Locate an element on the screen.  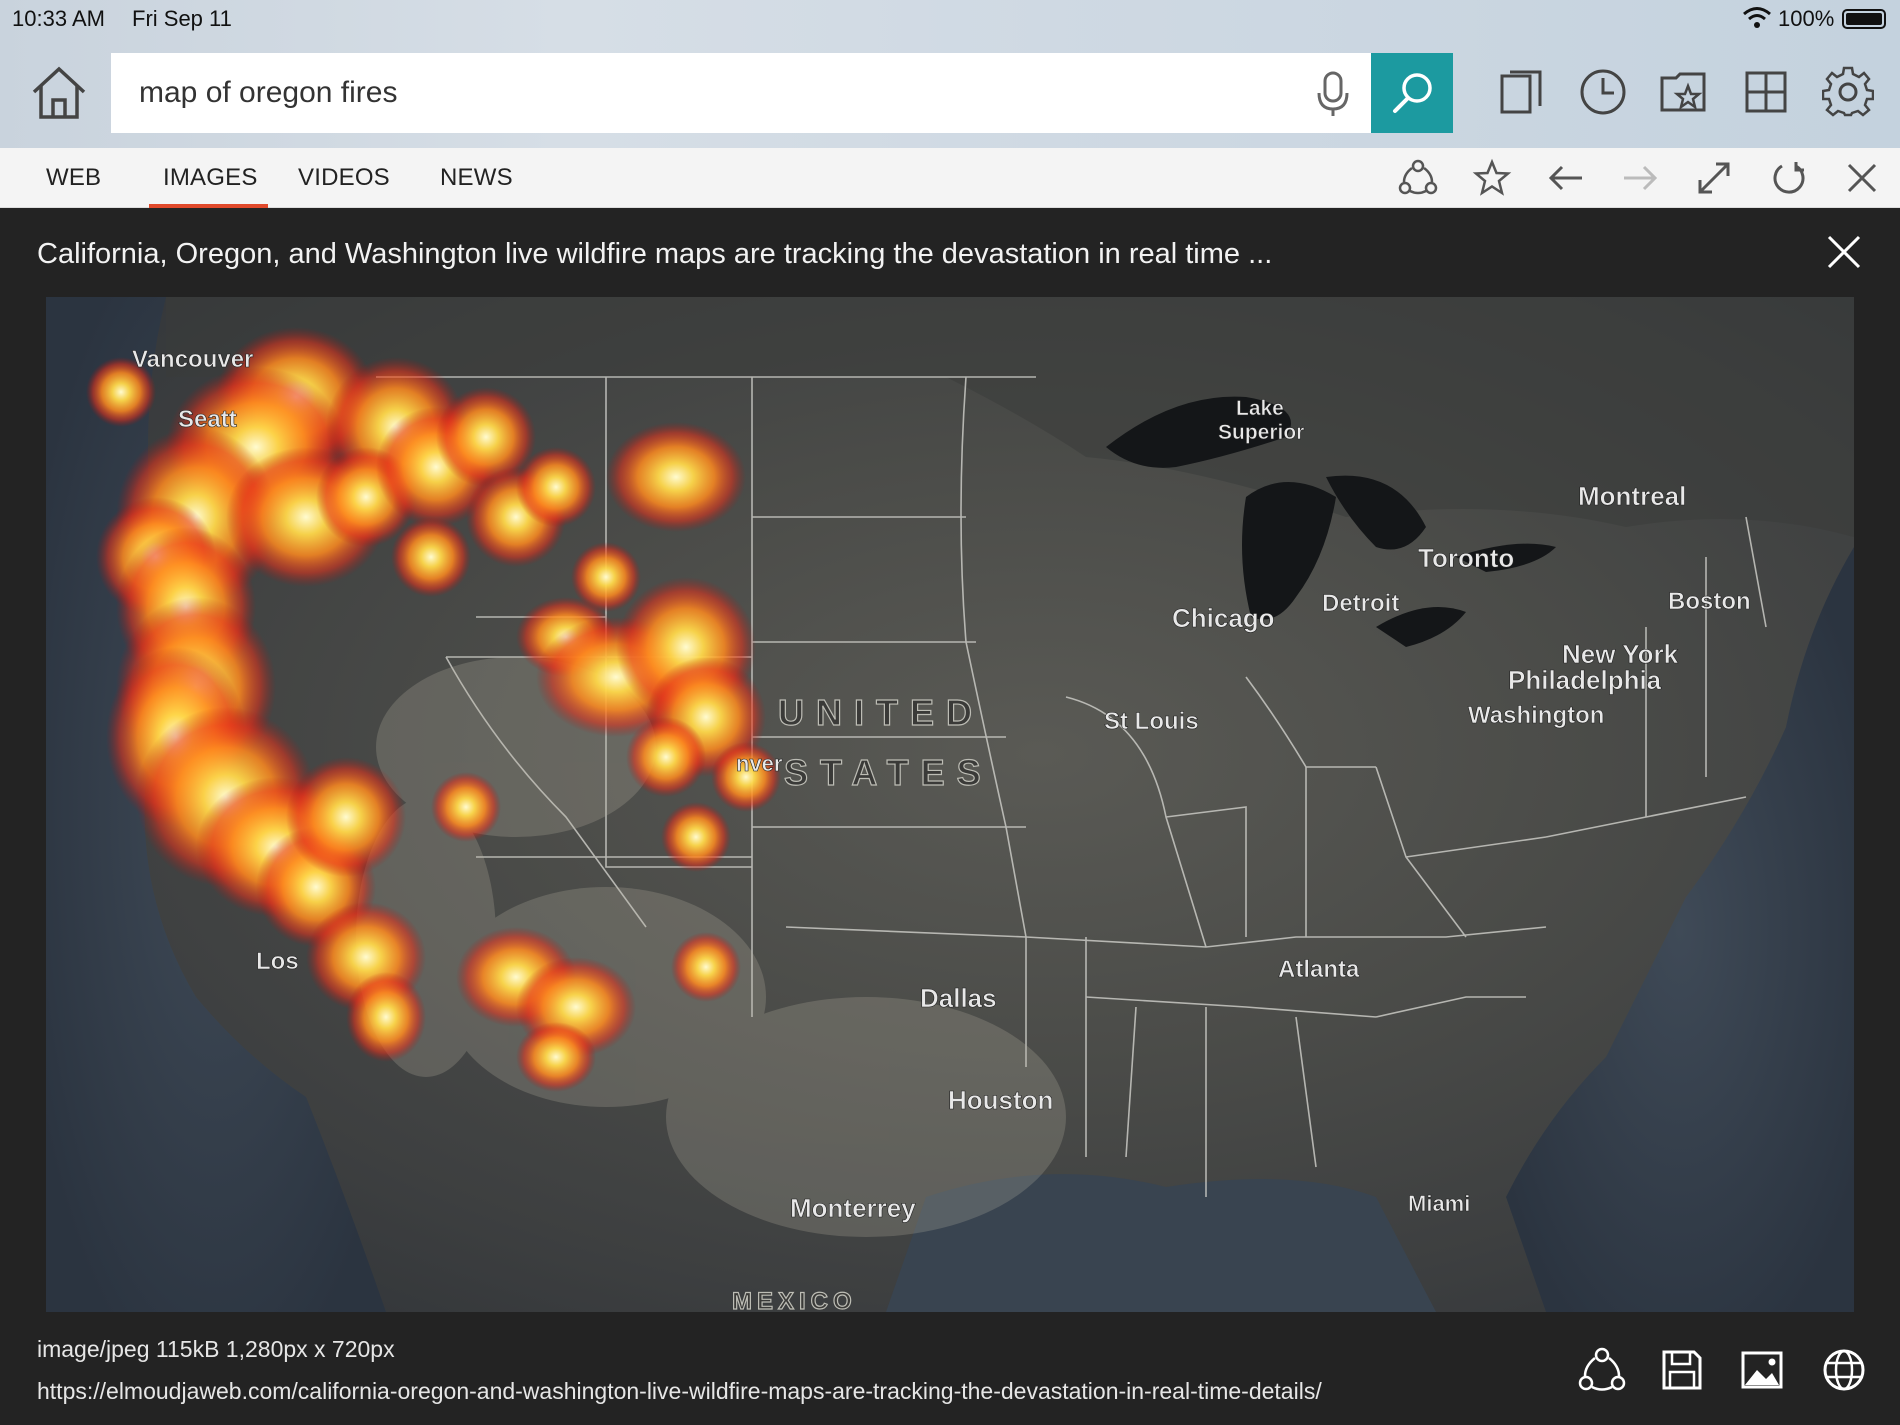
apps-grid-icon is located at coordinates (1766, 92).